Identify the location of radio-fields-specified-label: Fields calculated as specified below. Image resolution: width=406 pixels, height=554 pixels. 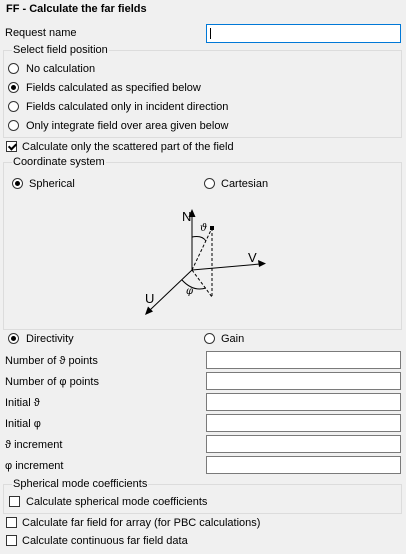
(113, 88).